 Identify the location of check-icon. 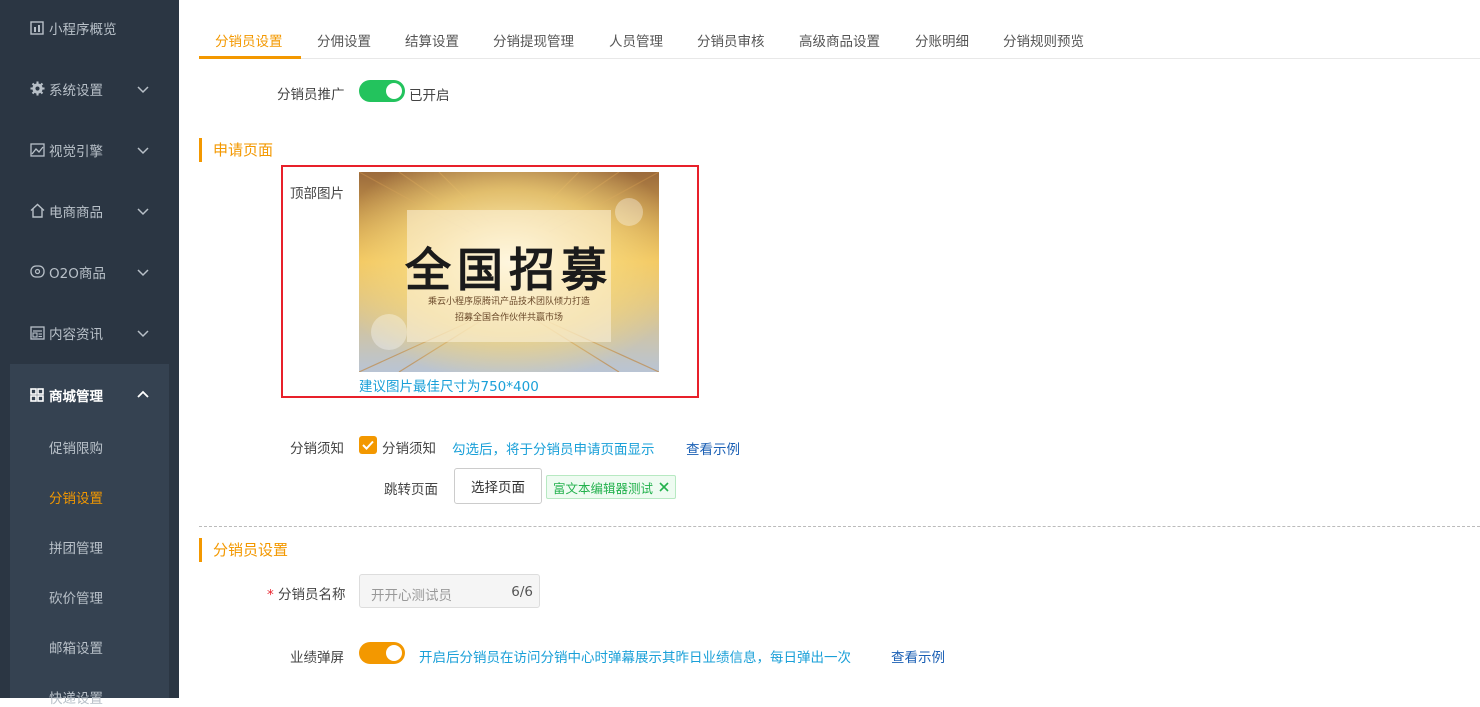
(368, 445).